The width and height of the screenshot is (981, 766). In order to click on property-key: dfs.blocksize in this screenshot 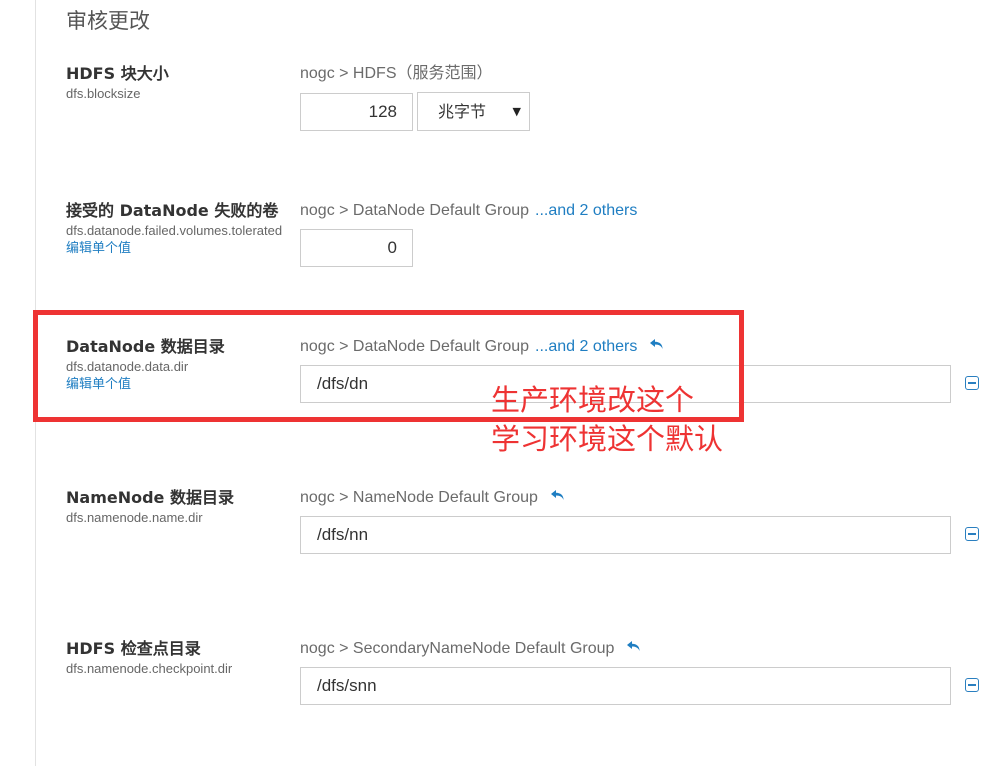, I will do `click(103, 93)`.